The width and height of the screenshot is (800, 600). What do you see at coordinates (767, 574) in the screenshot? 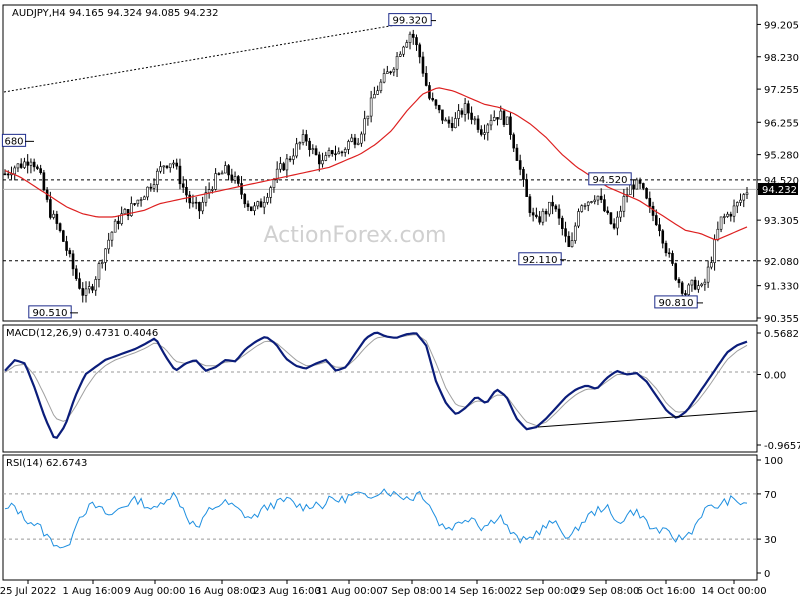
I see `rsi-tick-label: 0` at bounding box center [767, 574].